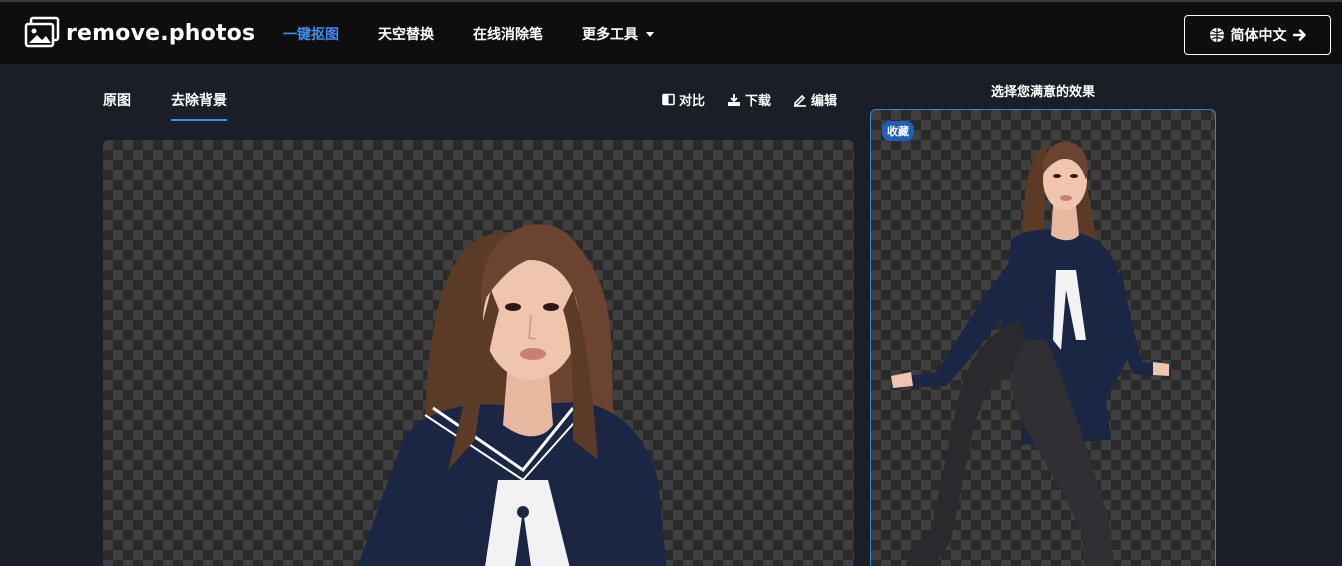 This screenshot has width=1342, height=566. I want to click on edit-button: 编辑, so click(815, 99).